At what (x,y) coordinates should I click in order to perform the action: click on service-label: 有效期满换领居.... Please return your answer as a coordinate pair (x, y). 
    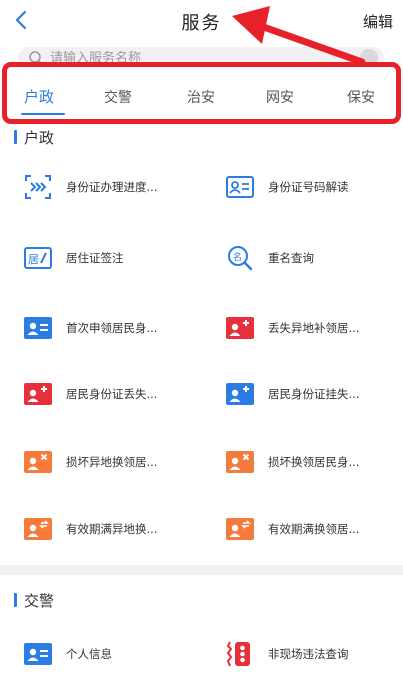
    Looking at the image, I should click on (314, 529).